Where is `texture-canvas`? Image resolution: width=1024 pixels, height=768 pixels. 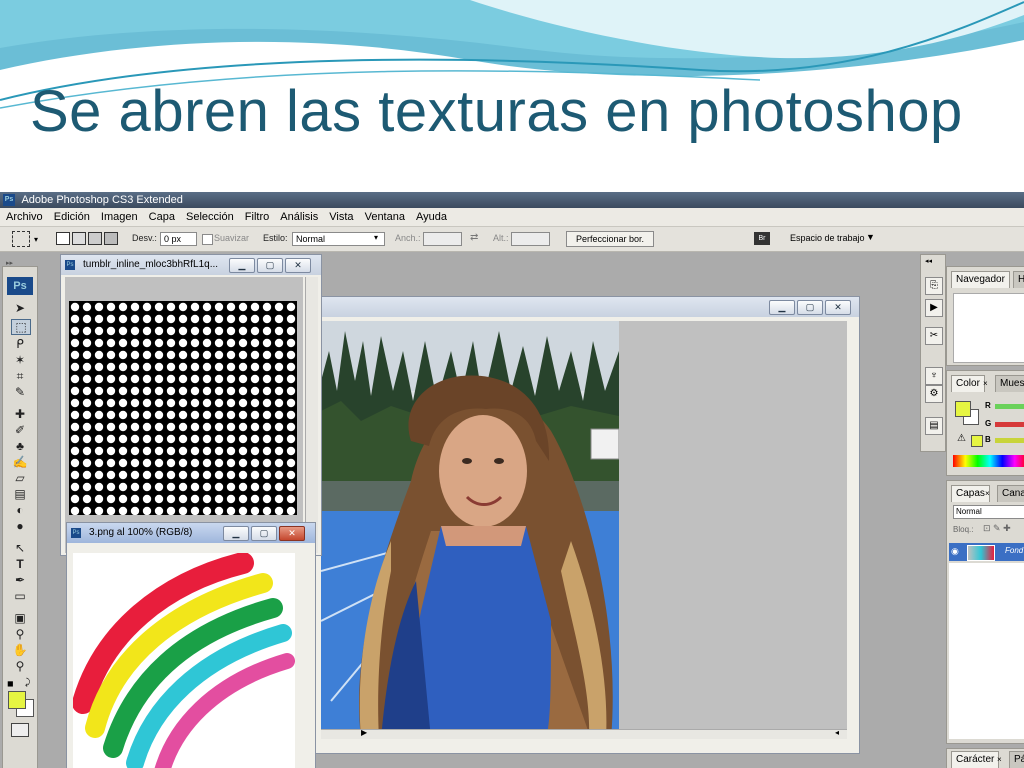
texture-canvas is located at coordinates (183, 408).